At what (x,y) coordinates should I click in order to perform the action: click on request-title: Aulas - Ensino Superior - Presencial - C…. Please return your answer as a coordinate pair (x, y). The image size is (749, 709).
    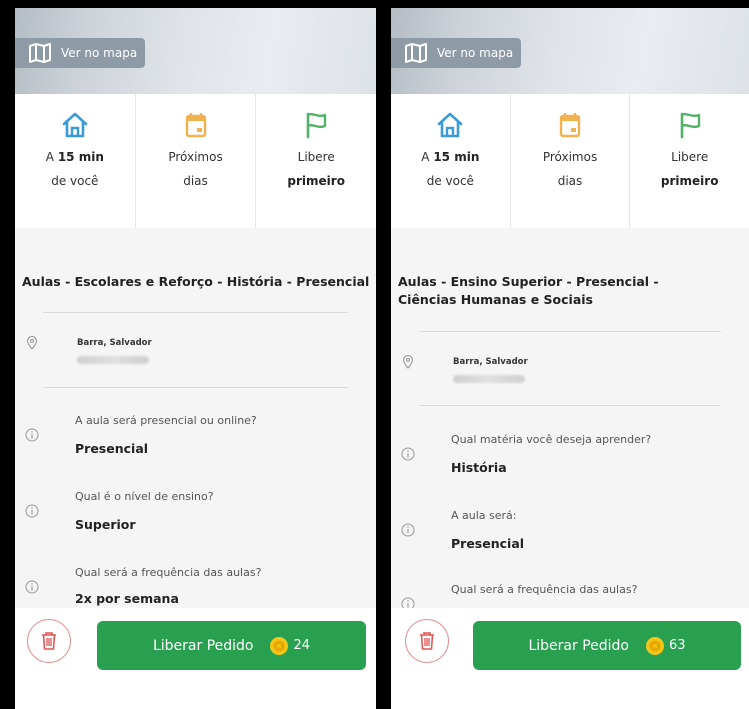
    Looking at the image, I should click on (528, 290).